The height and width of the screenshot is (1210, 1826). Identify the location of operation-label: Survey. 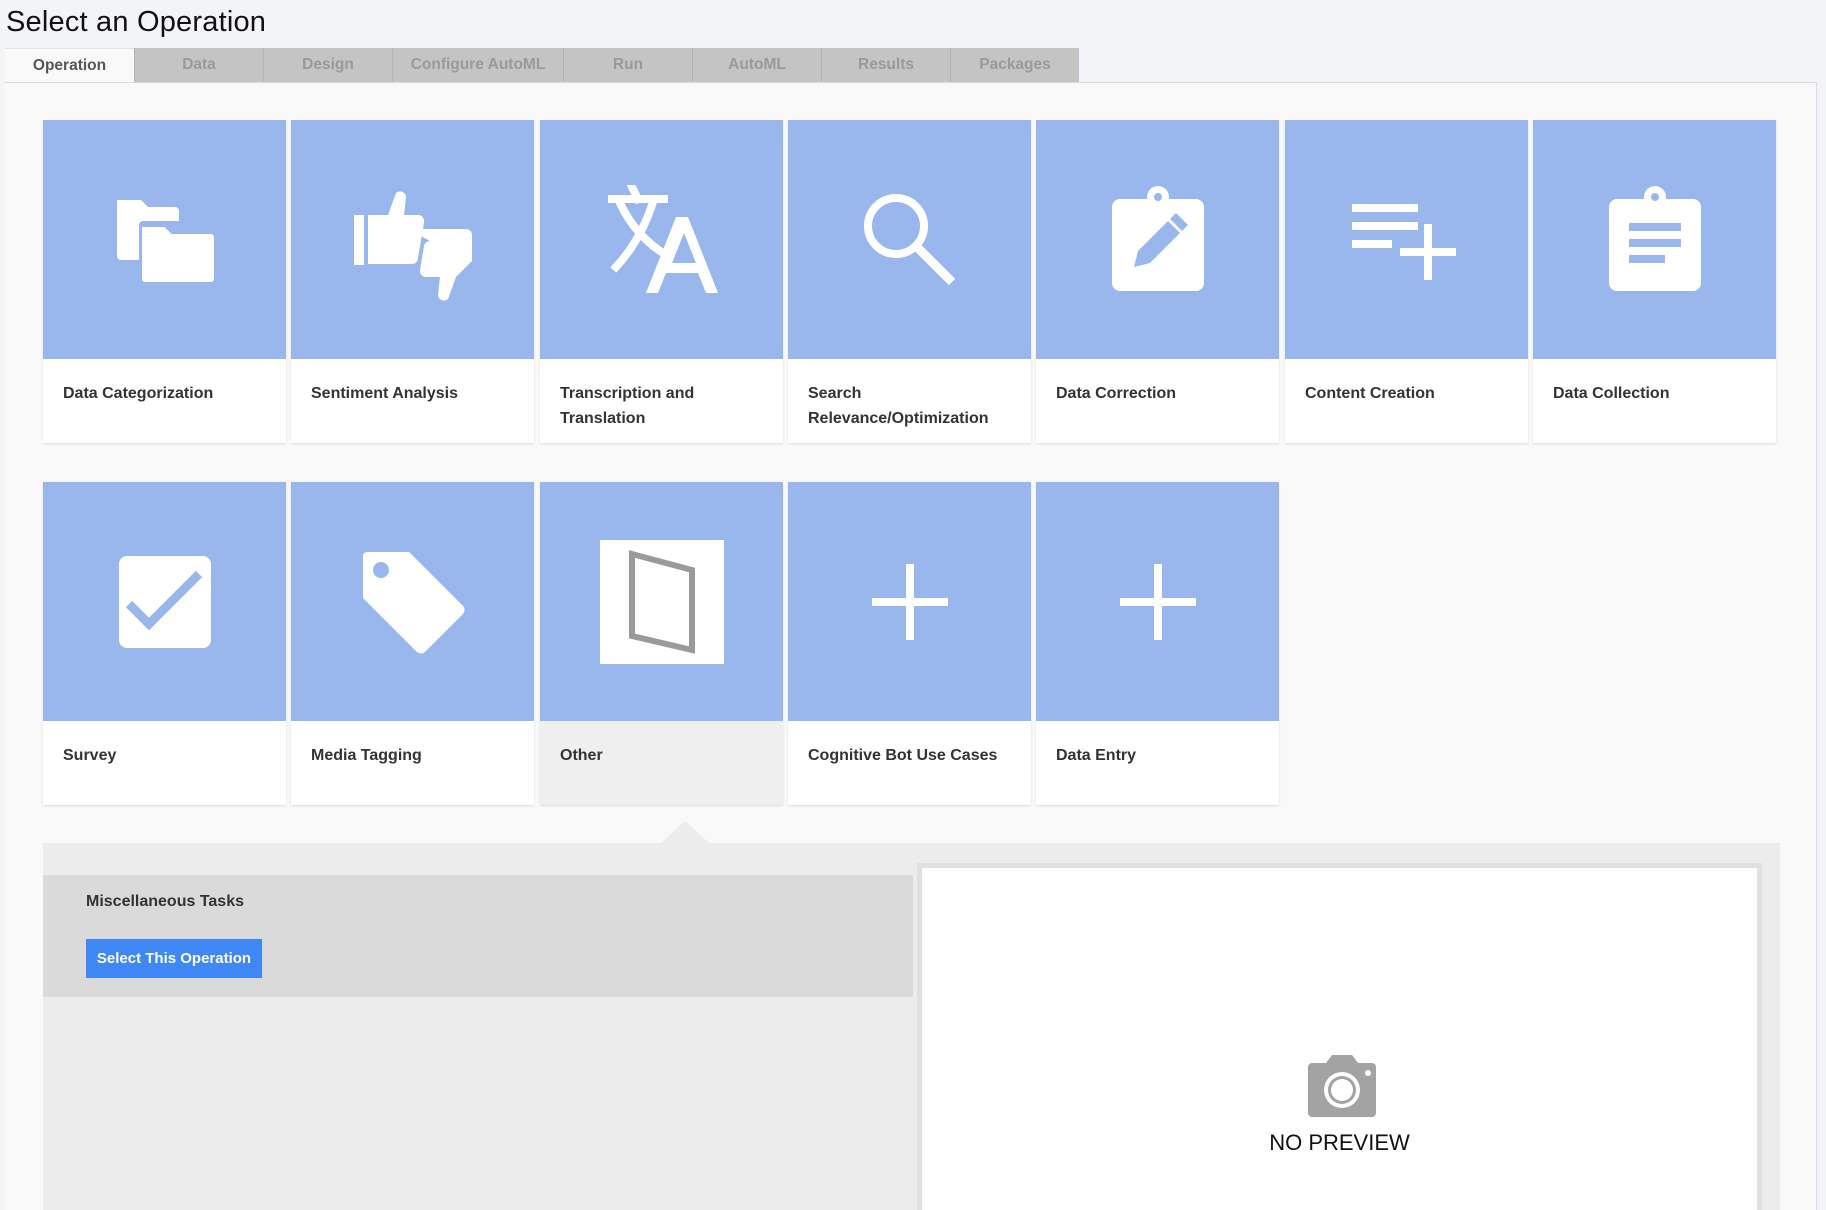
(90, 755).